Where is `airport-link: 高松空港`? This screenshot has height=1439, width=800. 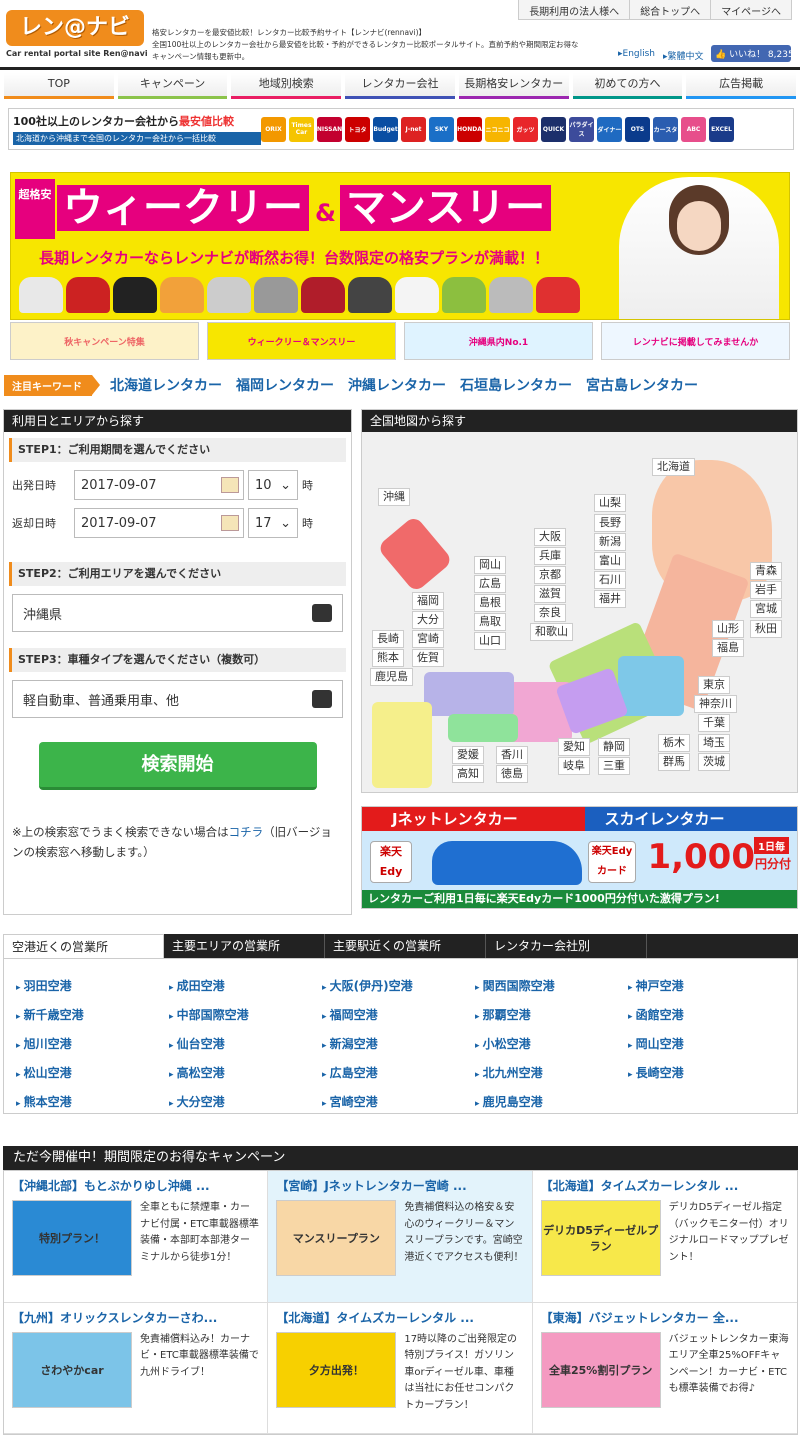
airport-link: 高松空港 is located at coordinates (245, 1074).